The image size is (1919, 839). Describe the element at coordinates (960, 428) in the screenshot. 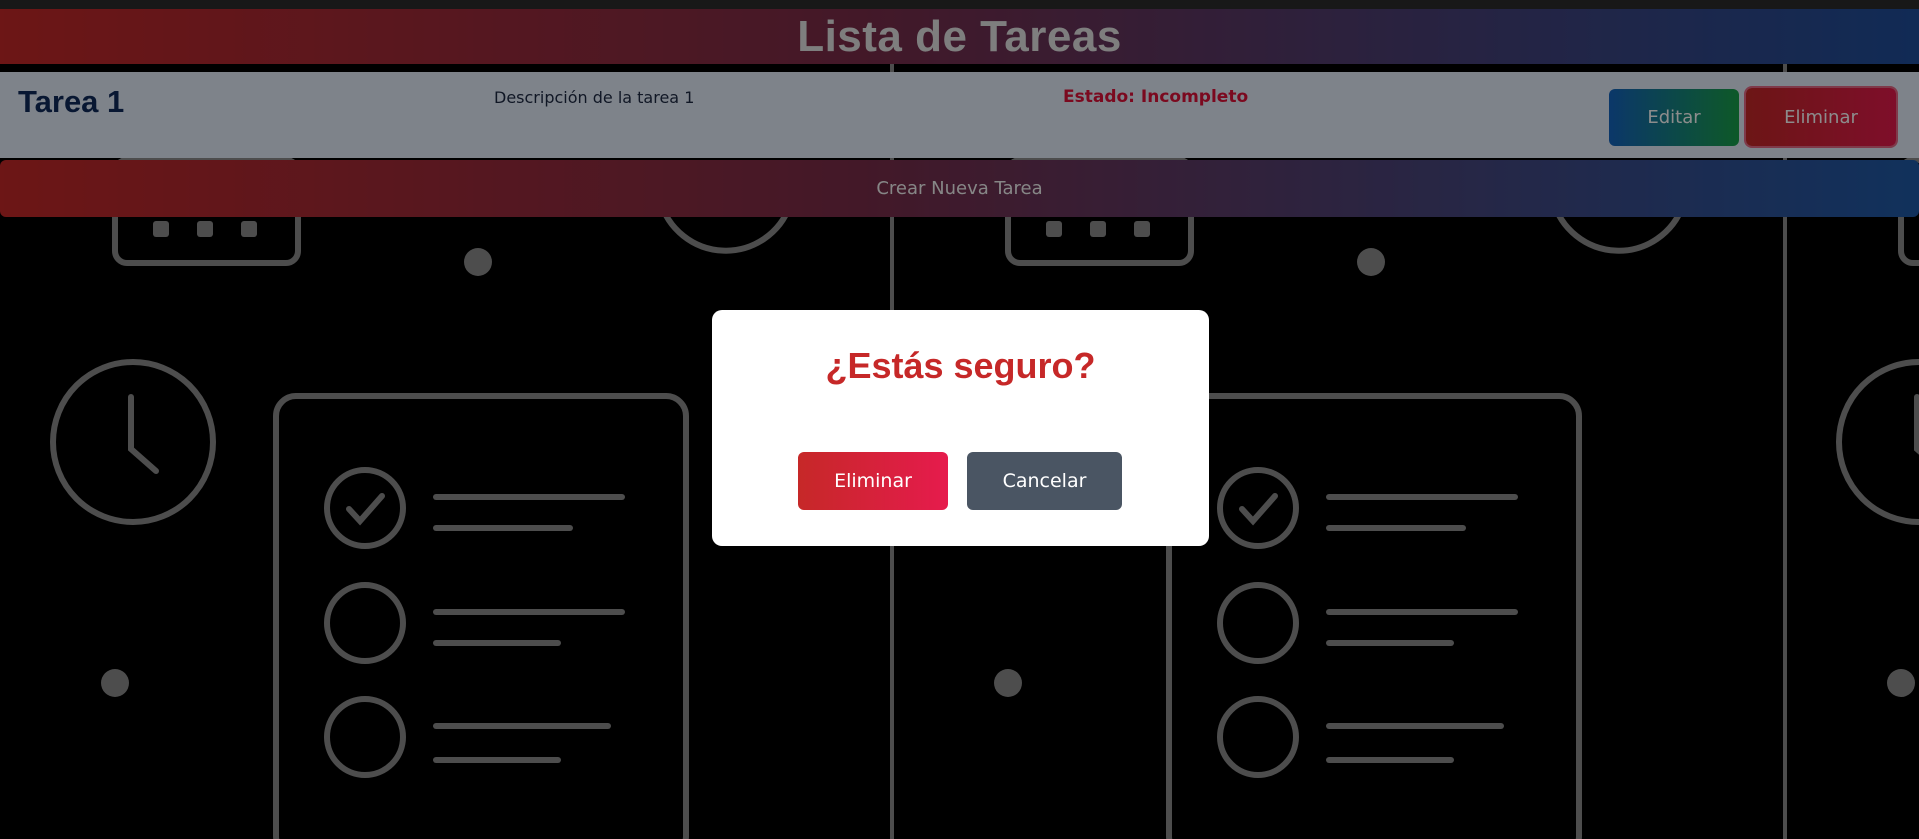

I see `confirm-dialog: ¿Estás seguro? Eliminar Cancelar` at that location.